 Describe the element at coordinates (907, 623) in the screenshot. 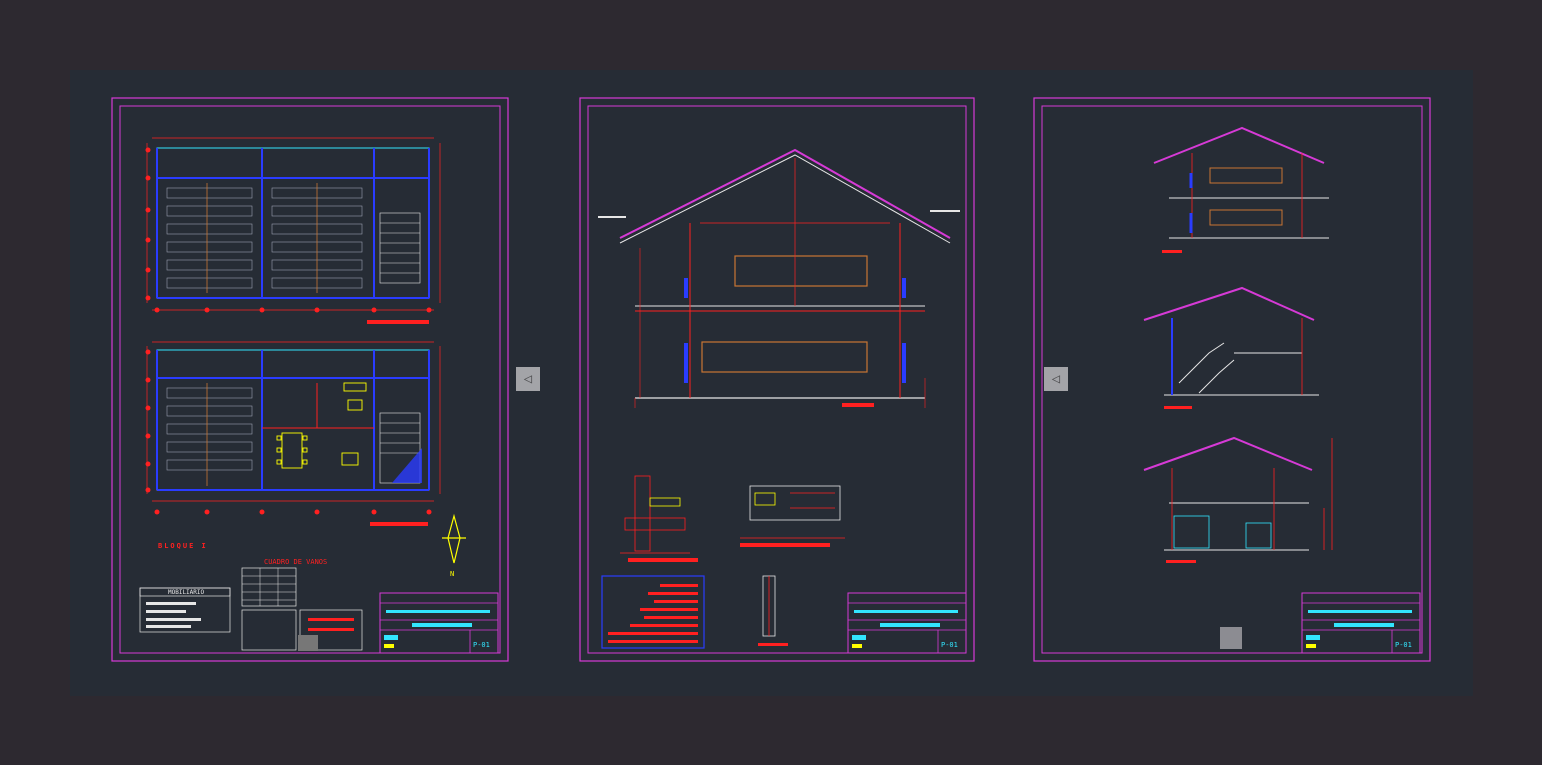

I see `title-block-sheet-2: P-01` at that location.